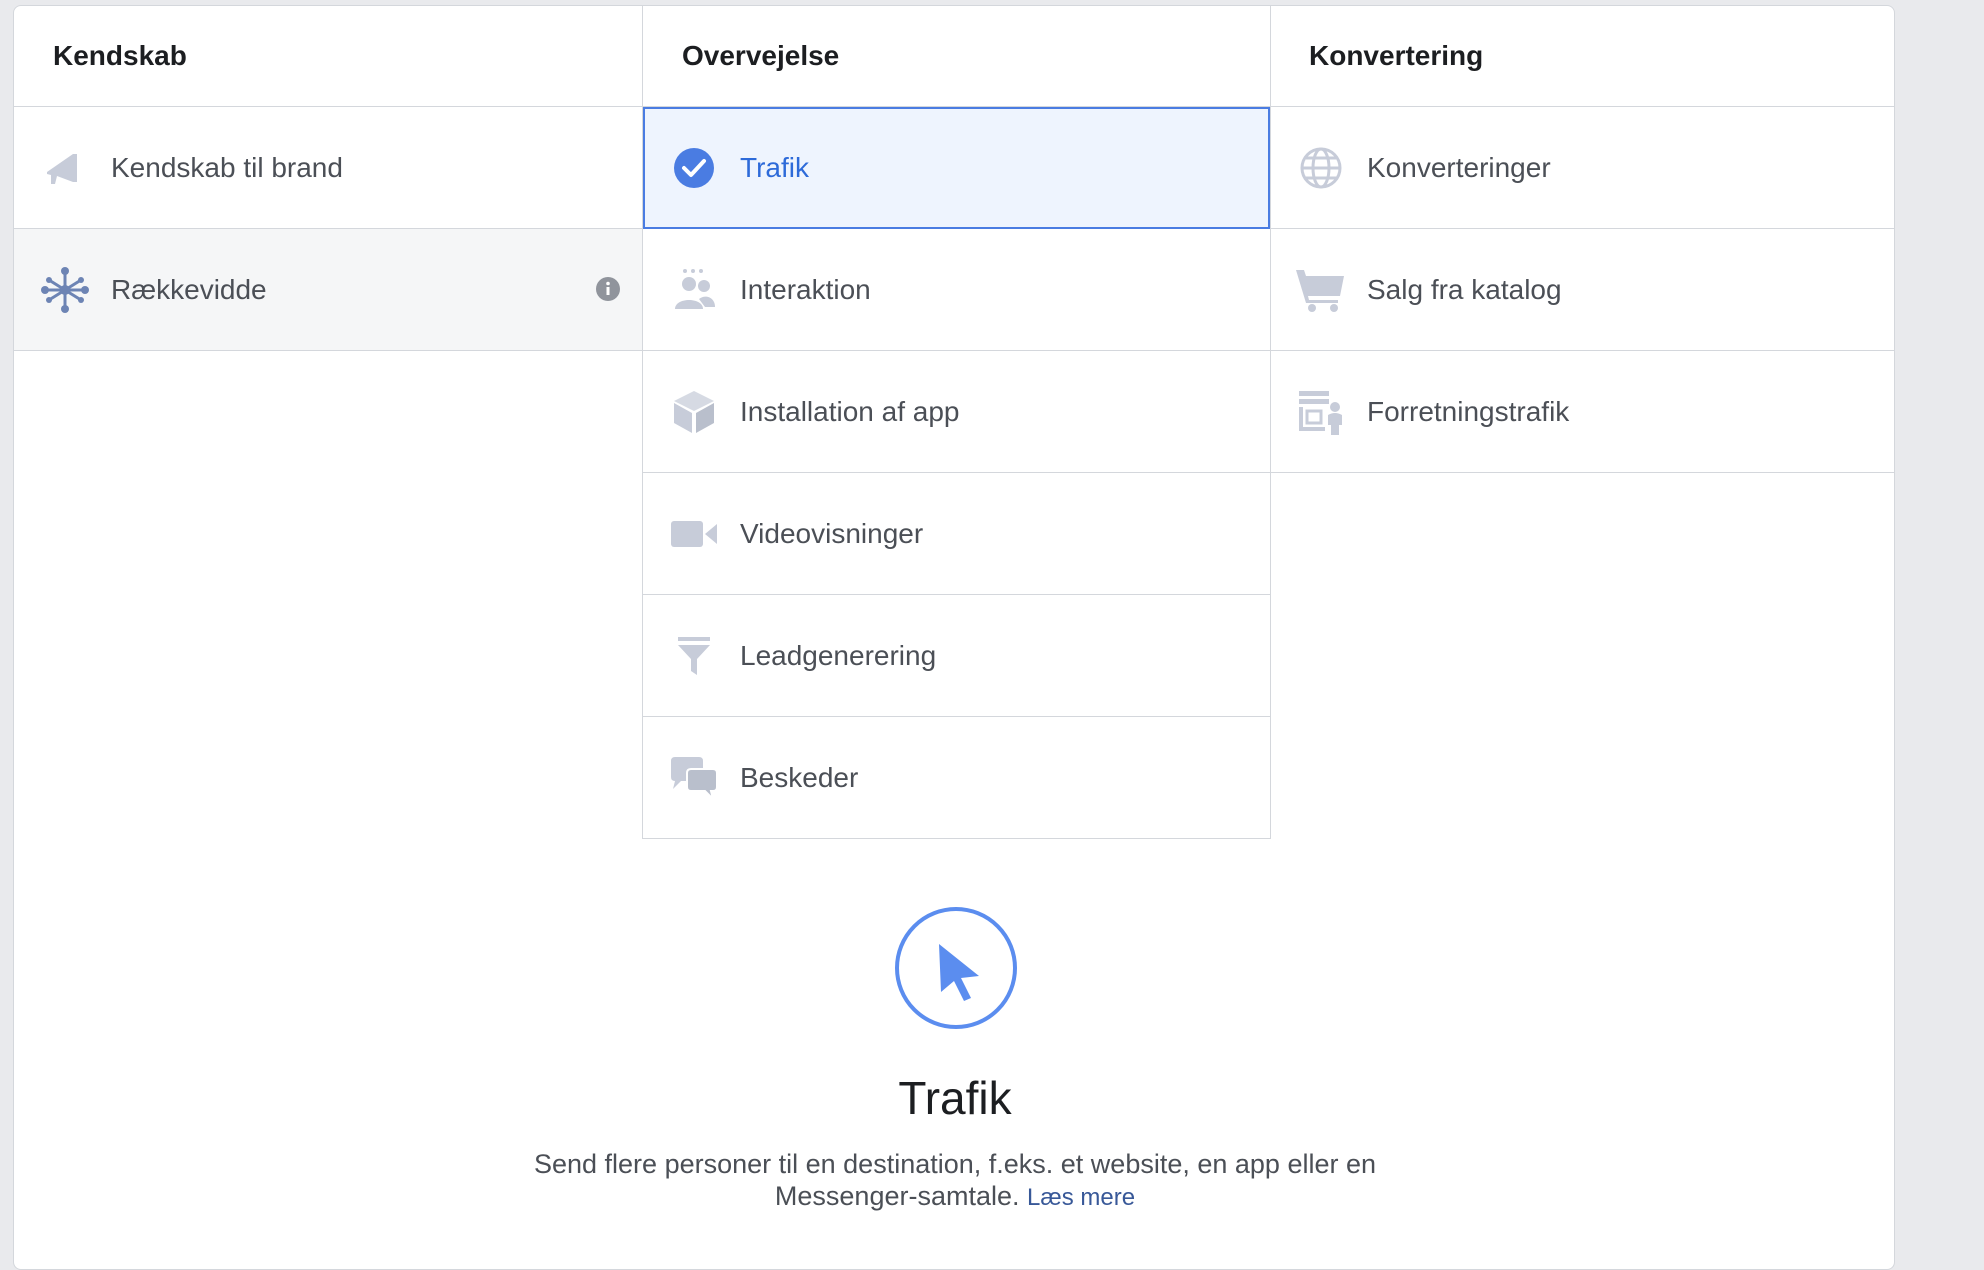 This screenshot has height=1270, width=1984. Describe the element at coordinates (1468, 411) in the screenshot. I see `objective-label: Forretningstrafik` at that location.